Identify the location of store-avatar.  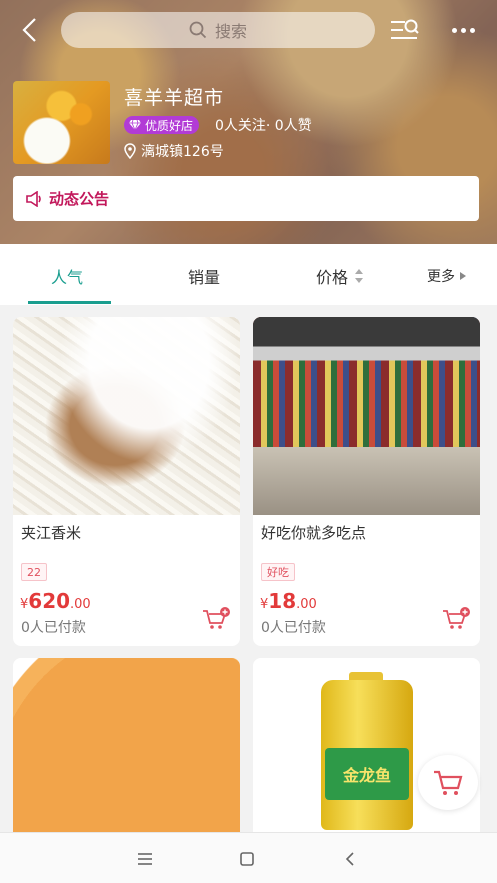
(61, 122).